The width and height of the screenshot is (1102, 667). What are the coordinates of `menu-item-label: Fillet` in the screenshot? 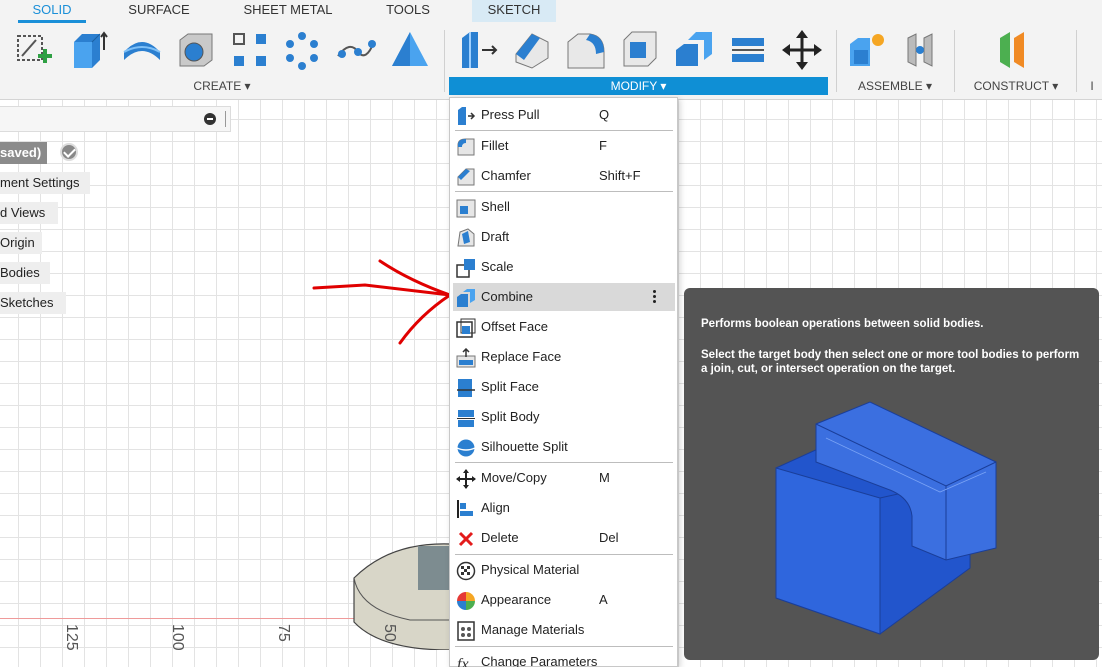 It's located at (495, 145).